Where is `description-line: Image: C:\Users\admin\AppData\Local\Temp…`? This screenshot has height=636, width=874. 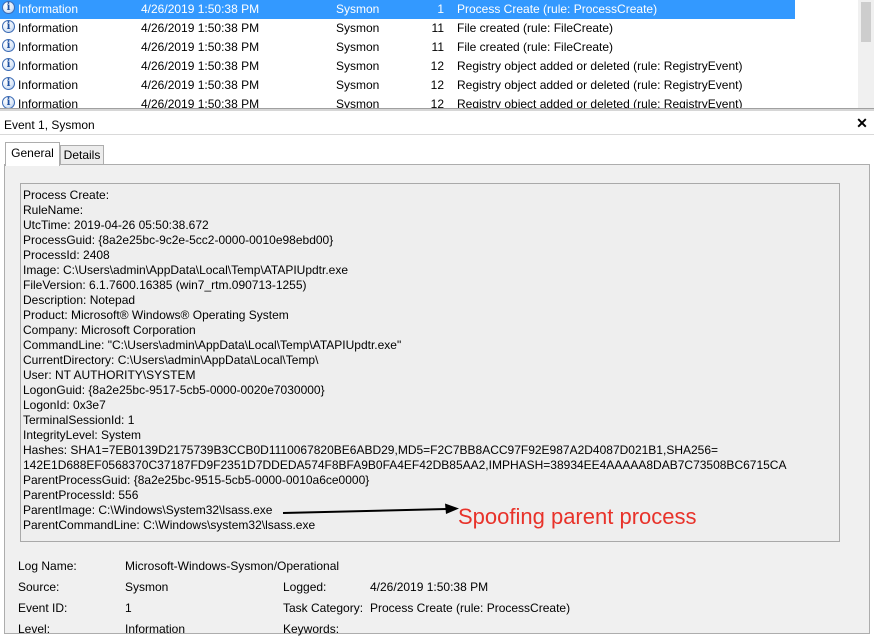
description-line: Image: C:\Users\admin\AppData\Local\Temp… is located at coordinates (186, 270).